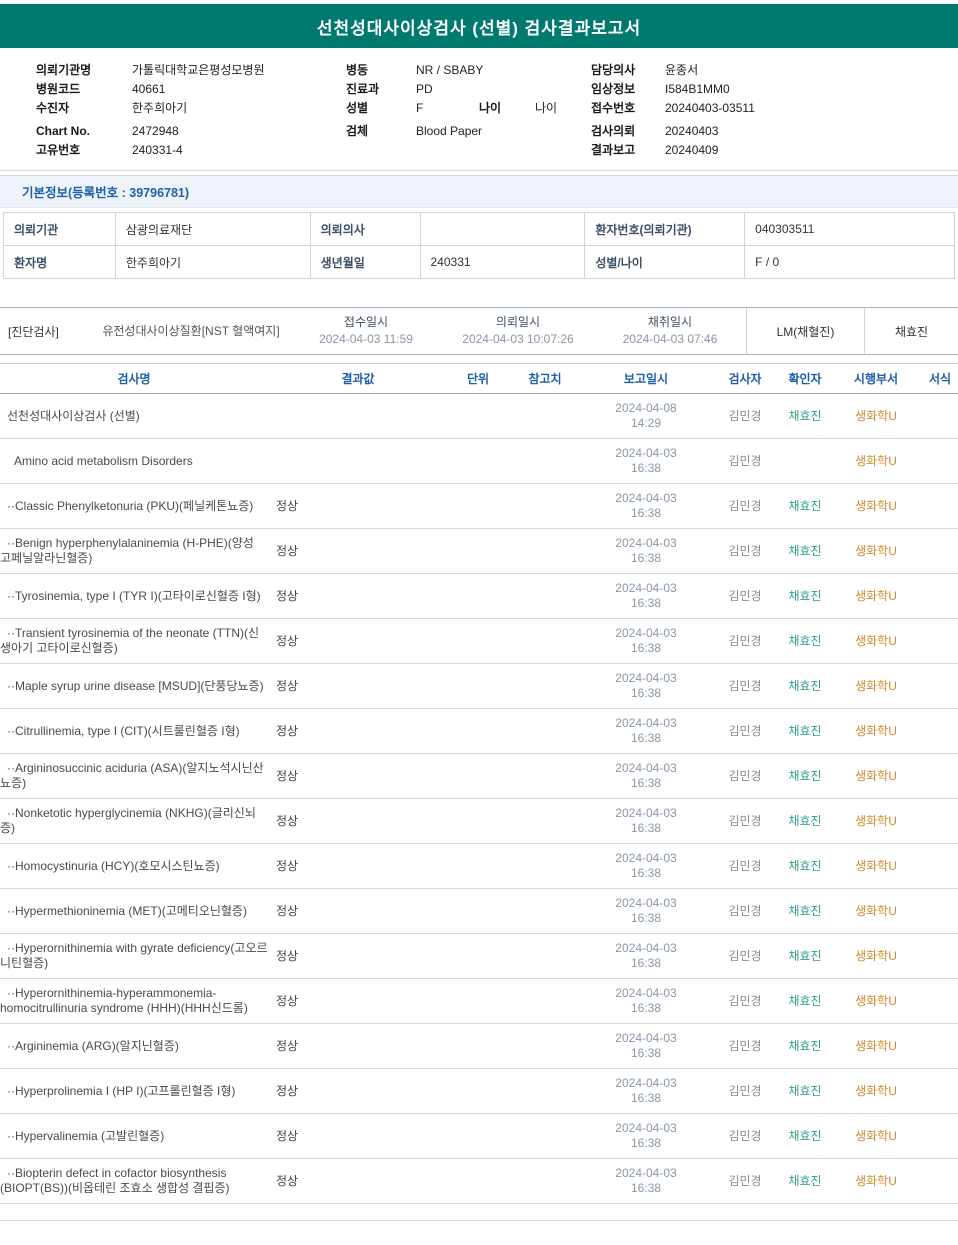  Describe the element at coordinates (682, 70) in the screenshot. I see `info-value: 윤종서` at that location.